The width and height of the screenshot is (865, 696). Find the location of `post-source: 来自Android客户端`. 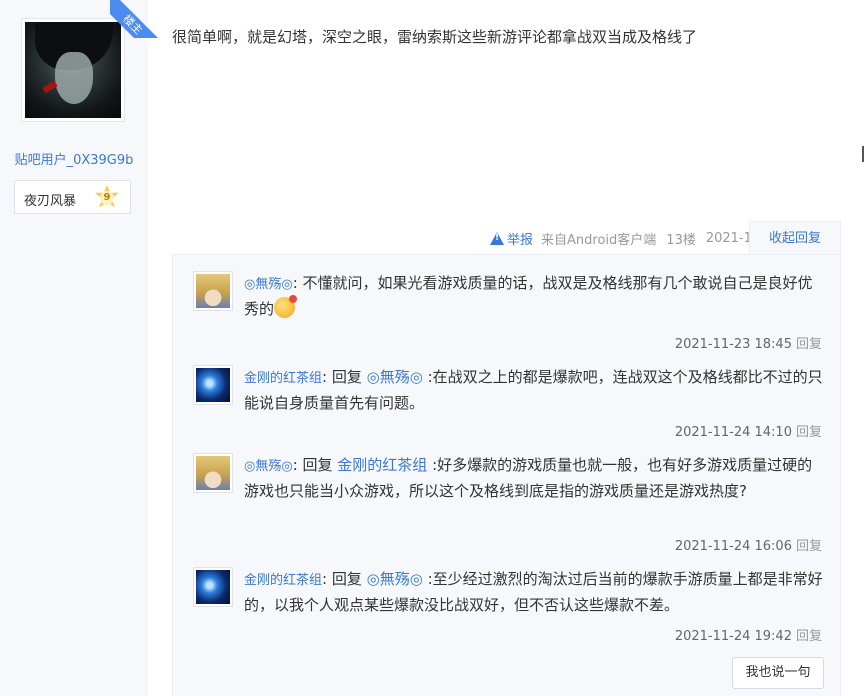

post-source: 来自Android客户端 is located at coordinates (599, 240).